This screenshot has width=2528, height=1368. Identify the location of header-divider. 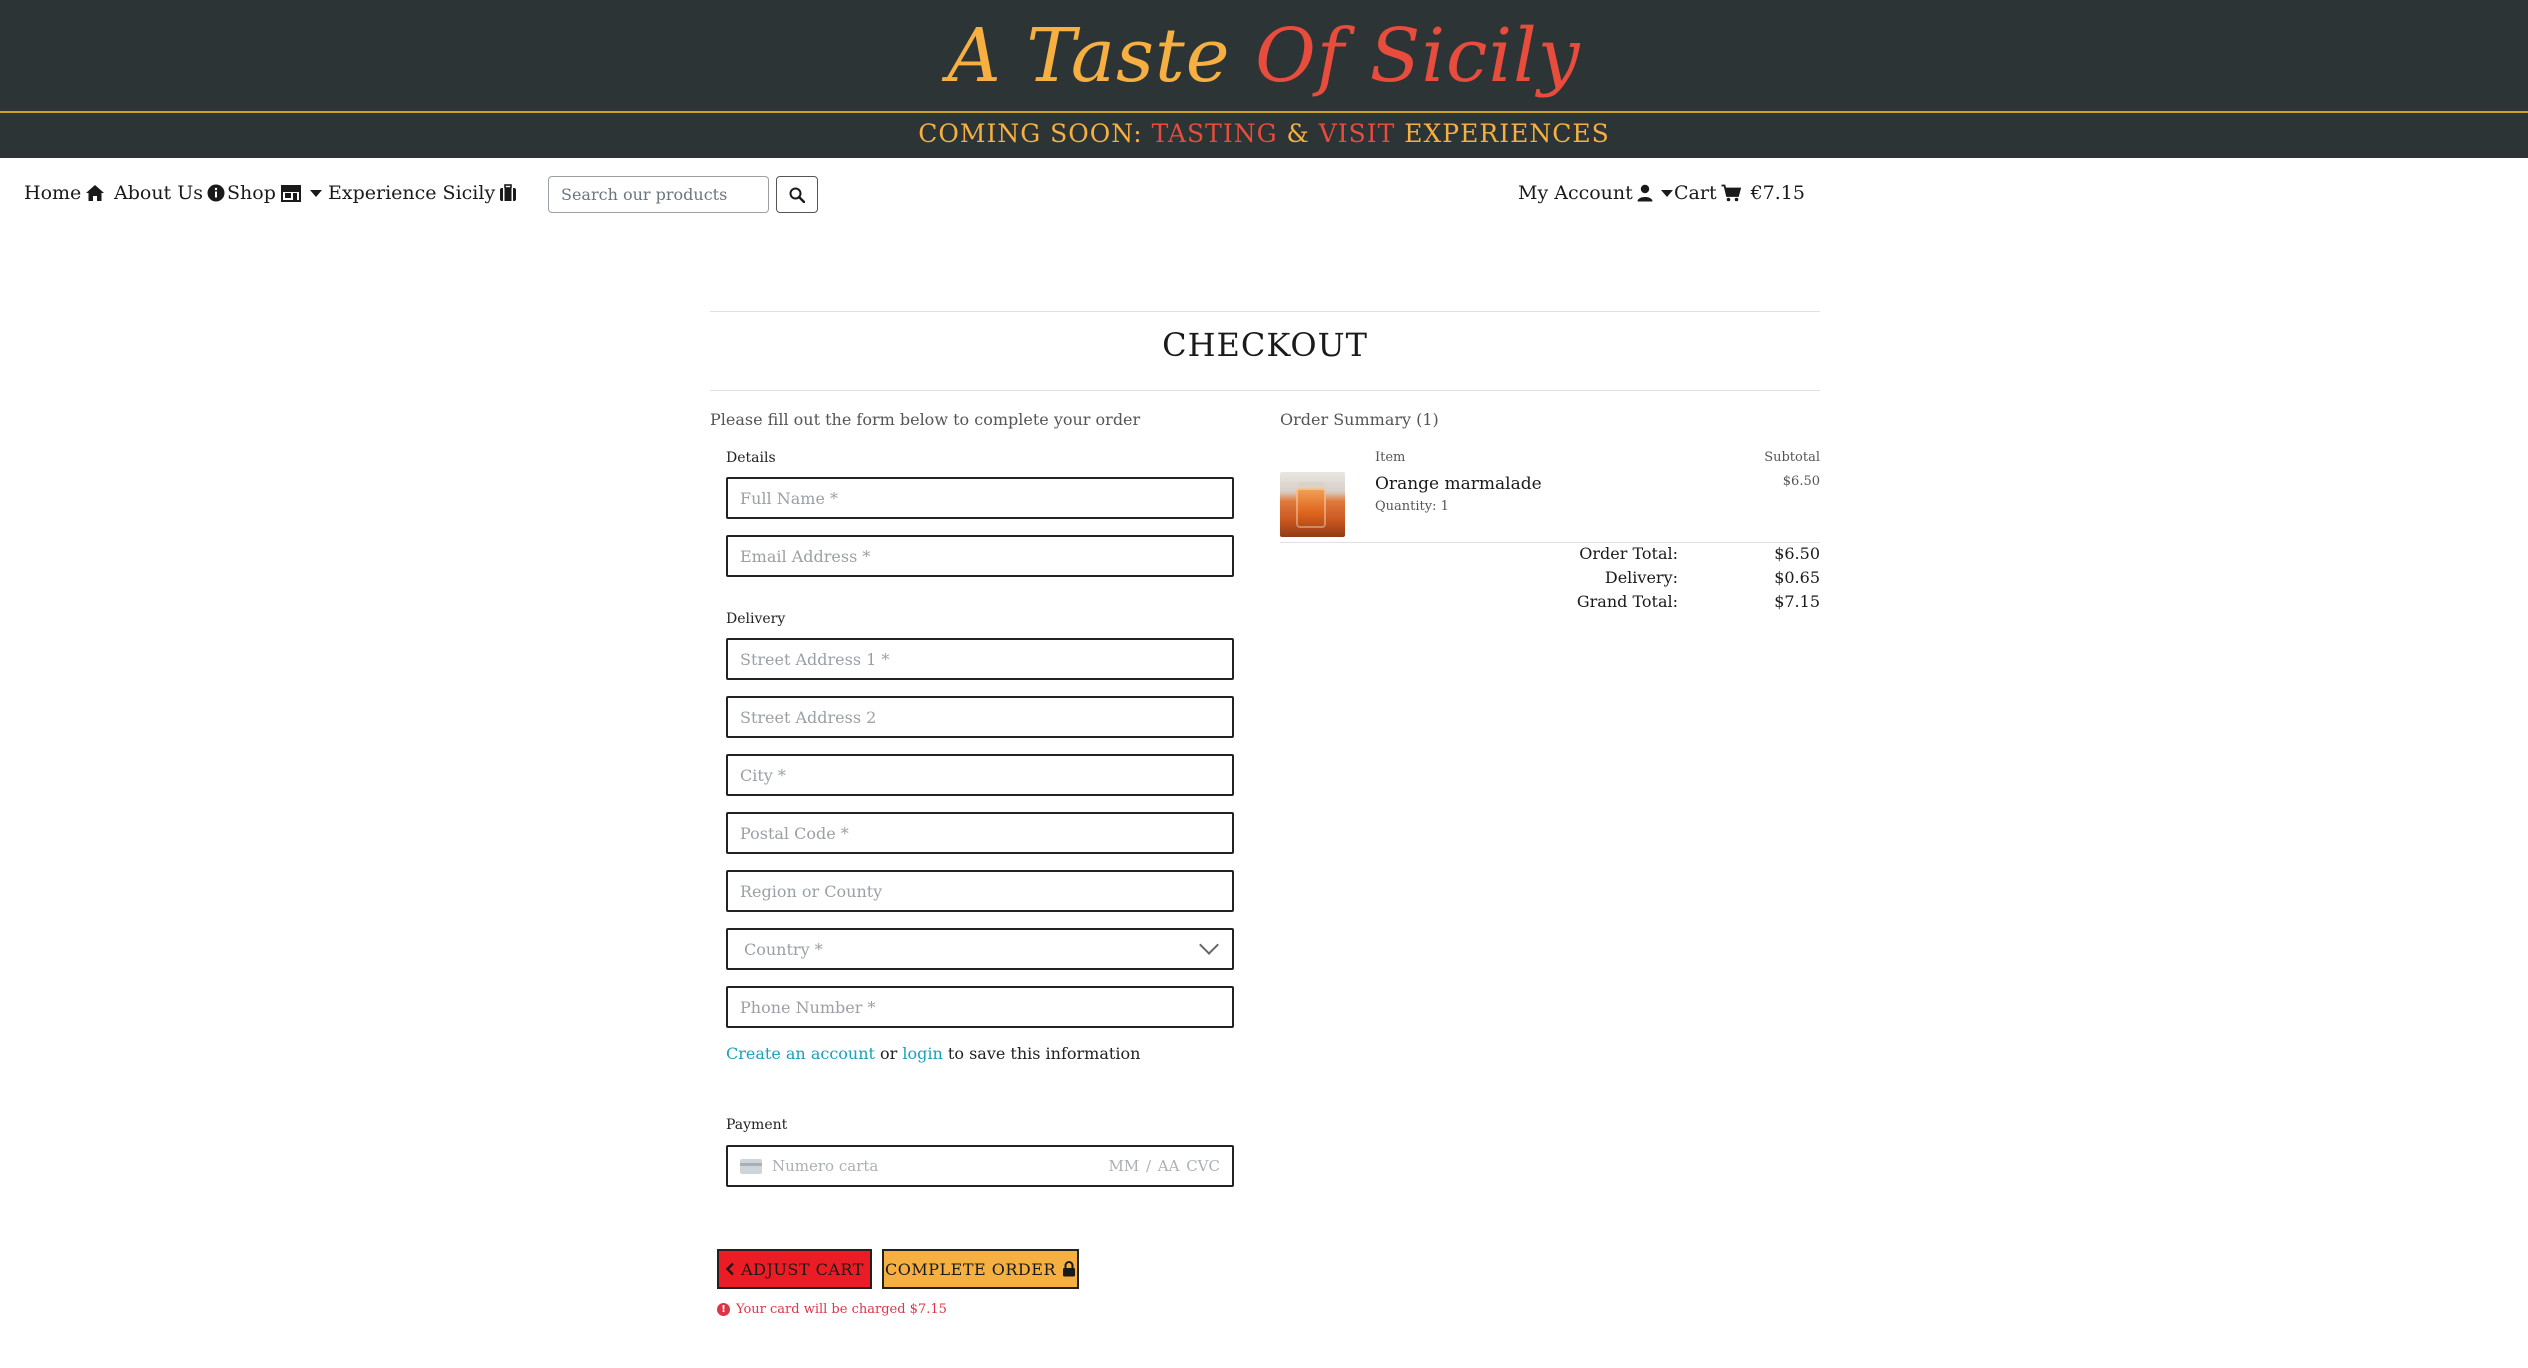
(1264, 112).